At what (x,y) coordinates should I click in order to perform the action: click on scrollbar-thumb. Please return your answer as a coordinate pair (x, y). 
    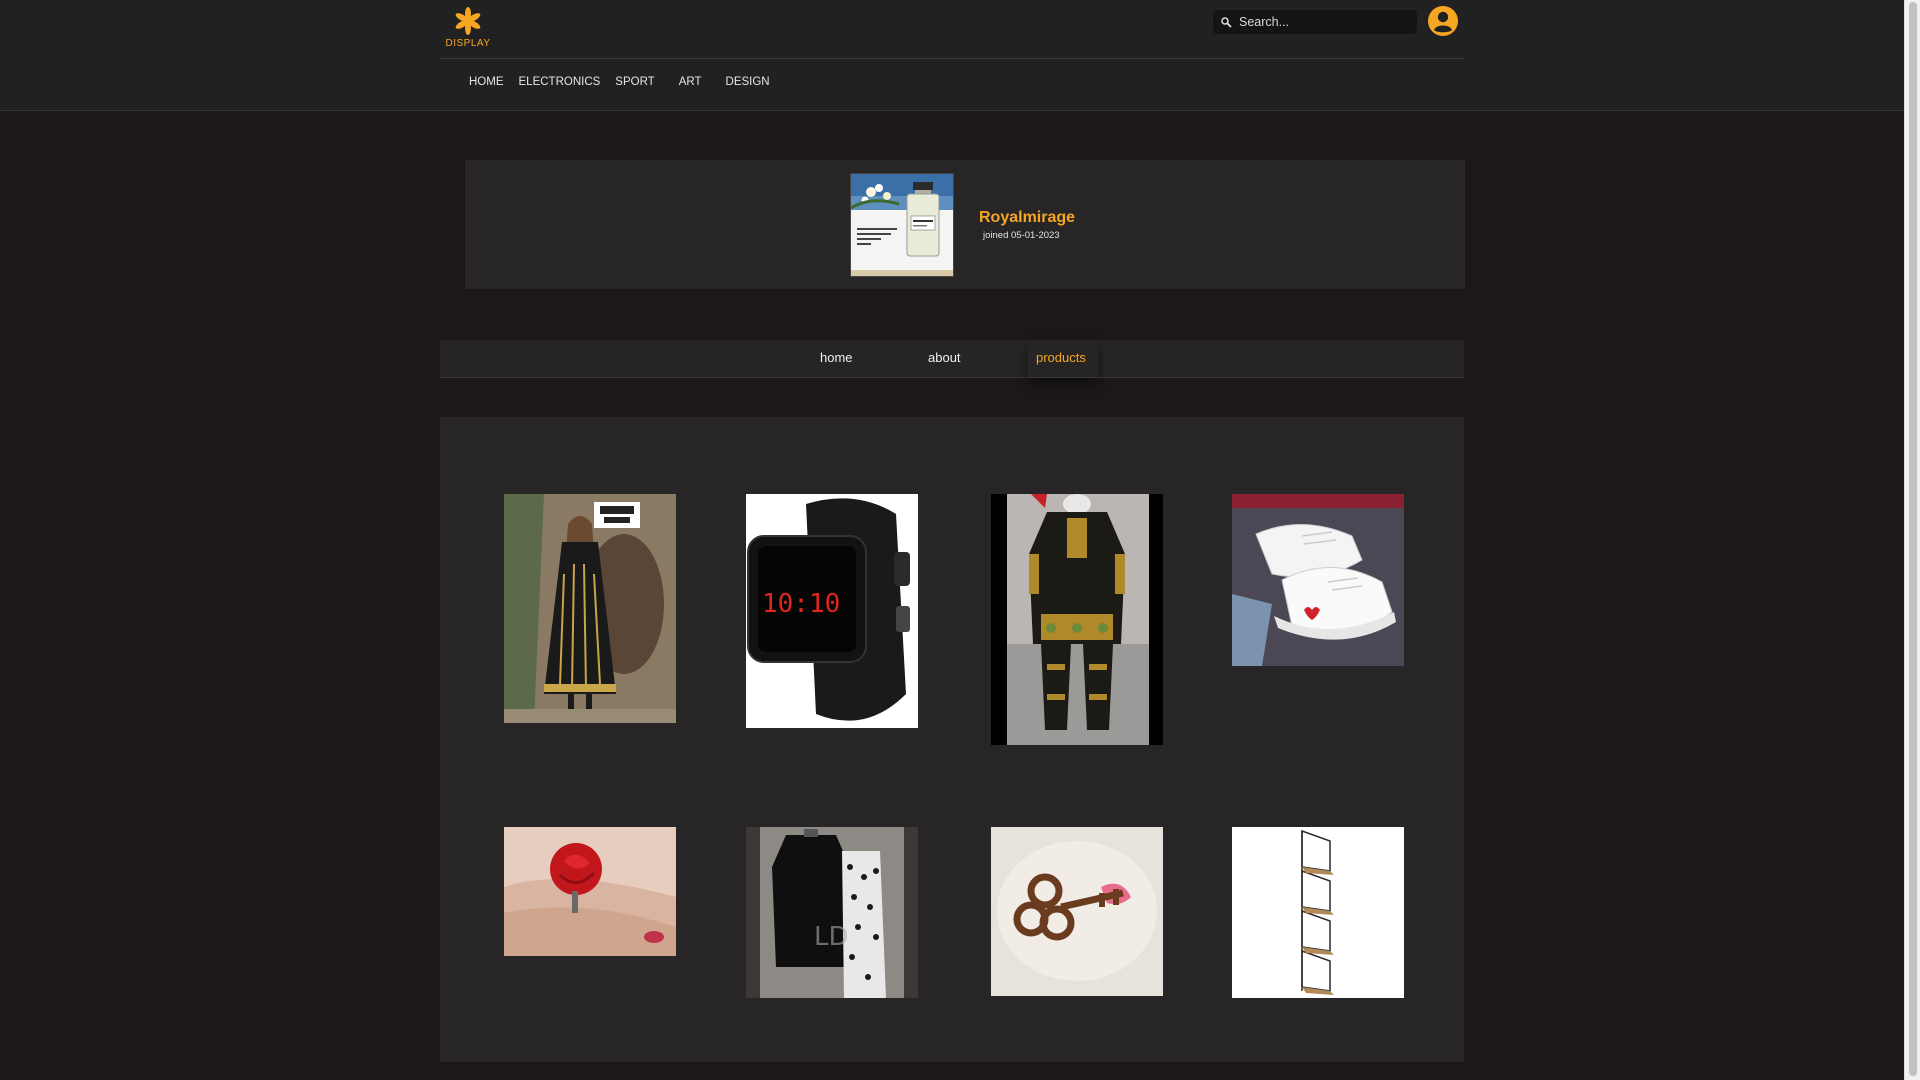
    Looking at the image, I should click on (1913, 539).